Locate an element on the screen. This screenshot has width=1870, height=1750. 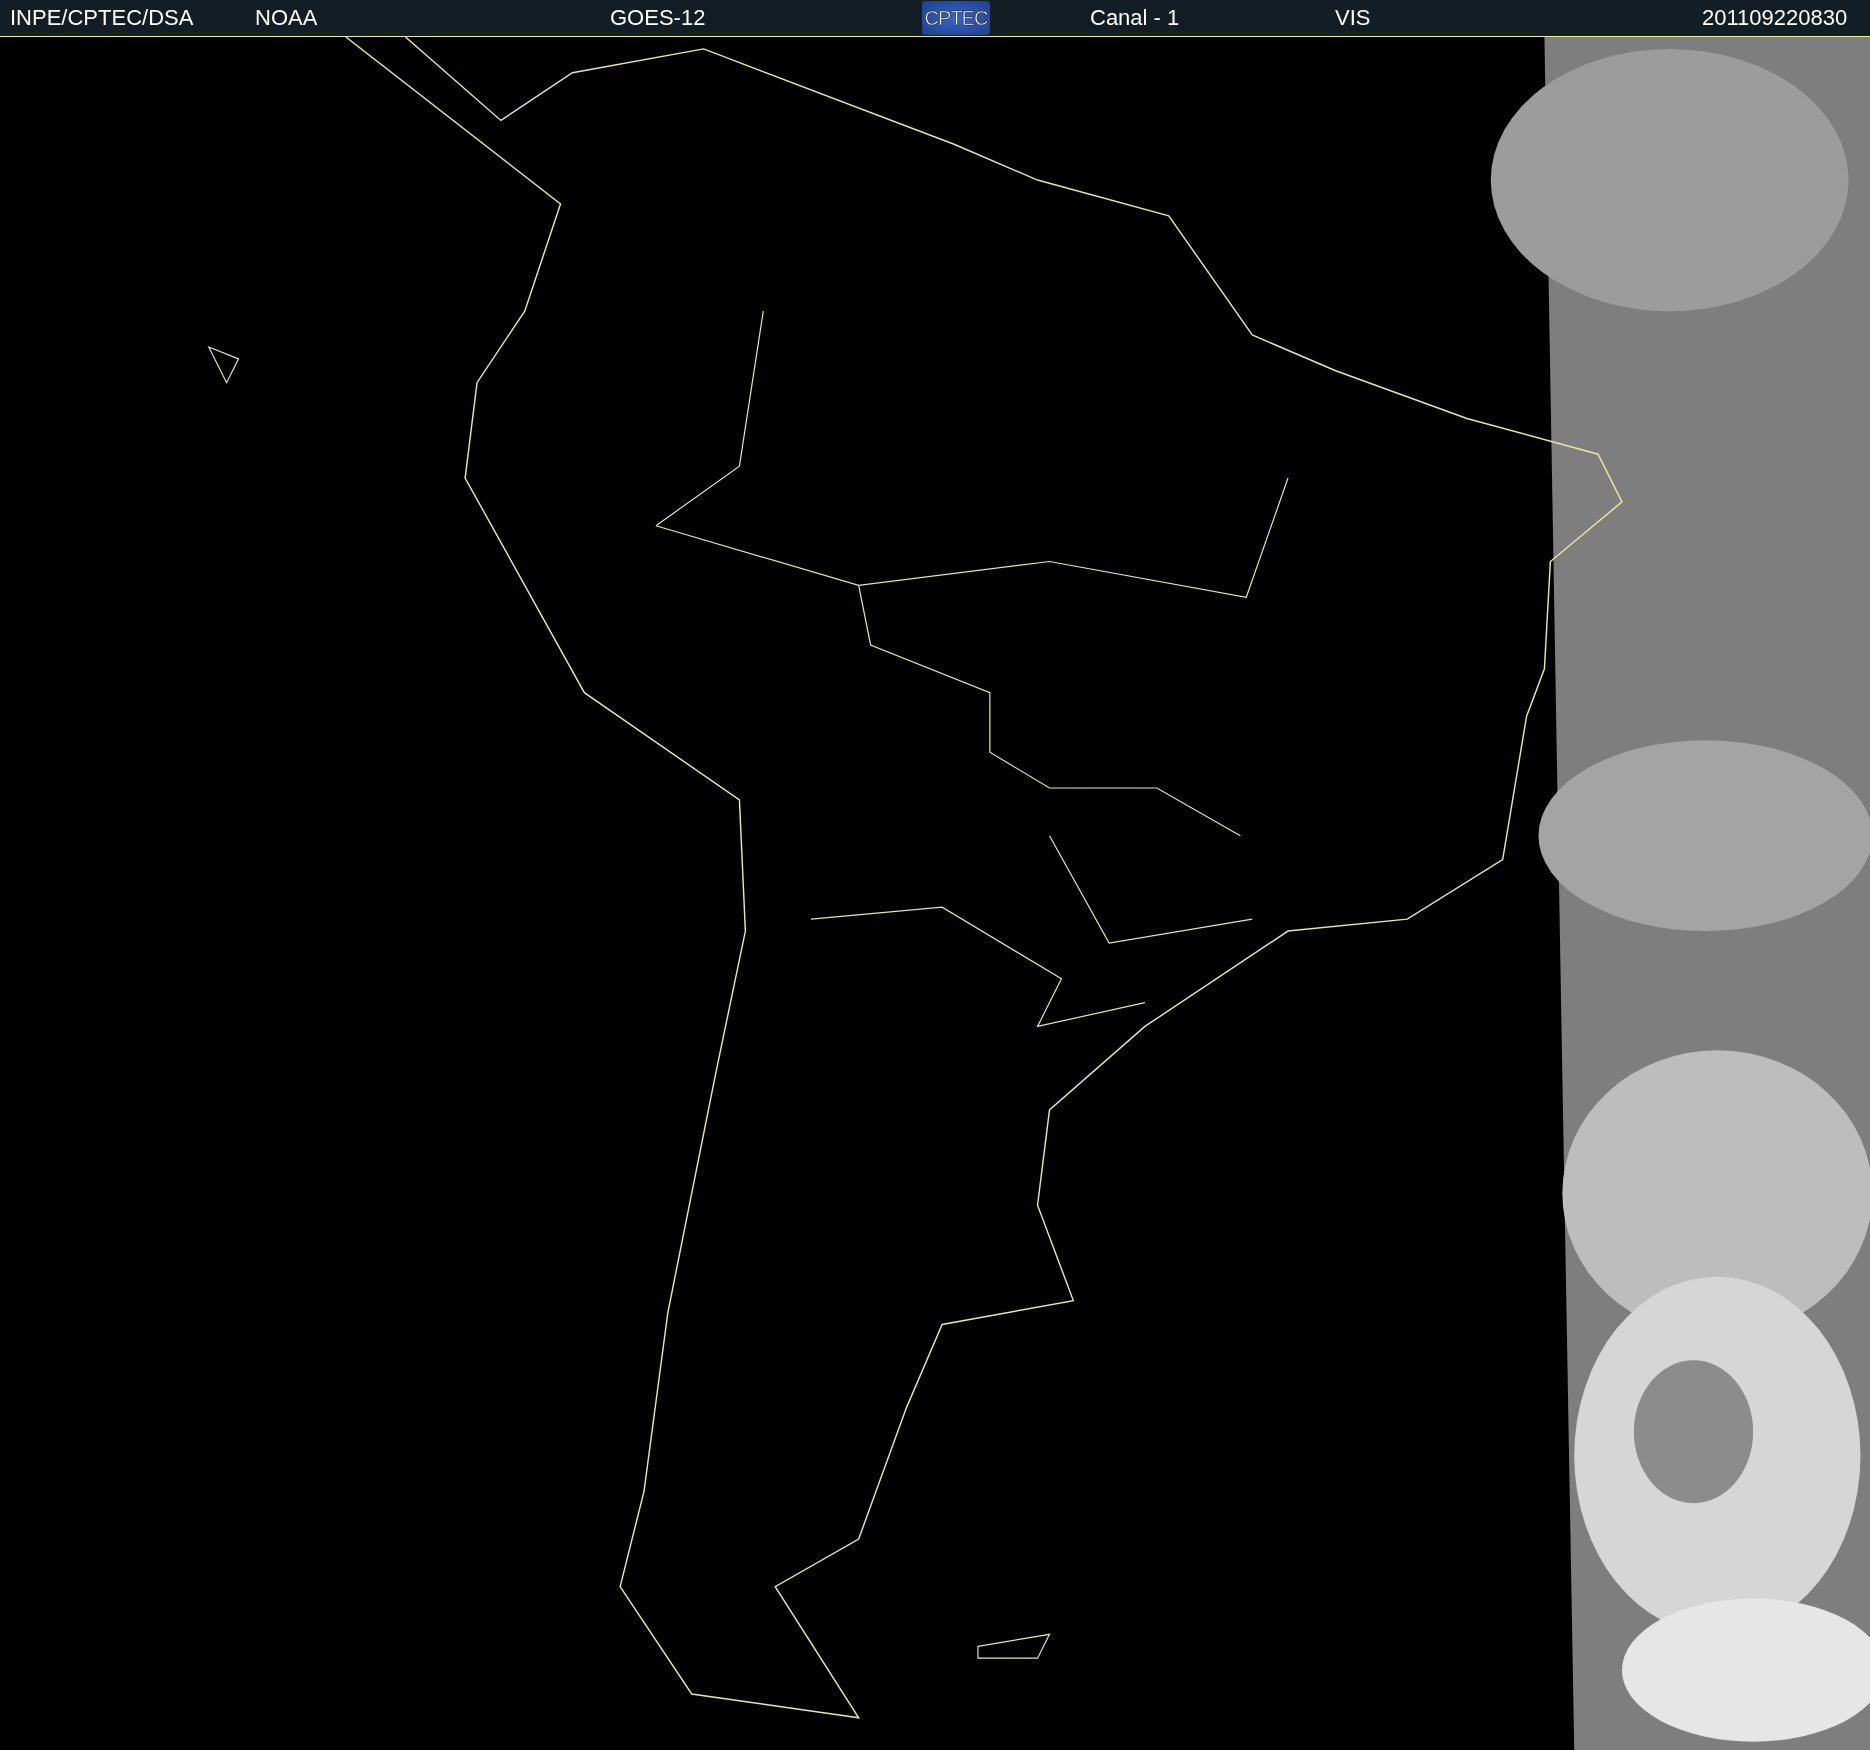
header-label: VIS is located at coordinates (1353, 18).